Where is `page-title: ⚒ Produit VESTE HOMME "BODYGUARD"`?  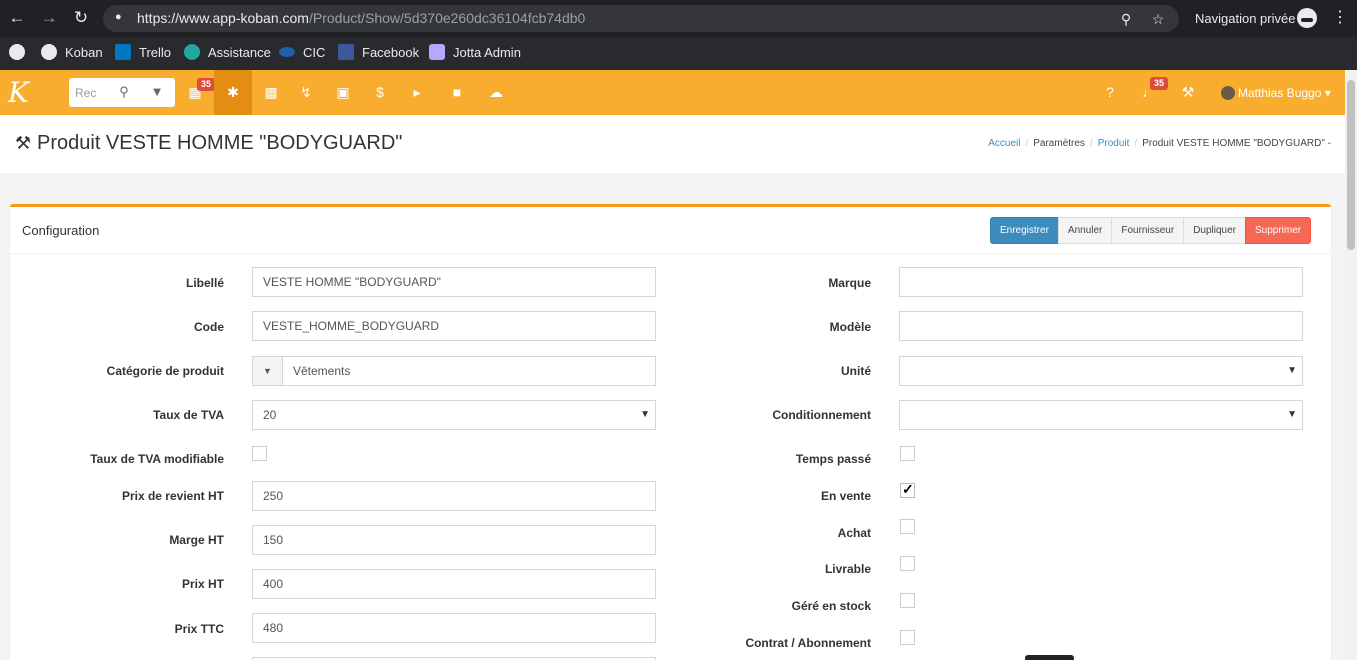 page-title: ⚒ Produit VESTE HOMME "BODYGUARD" is located at coordinates (209, 143).